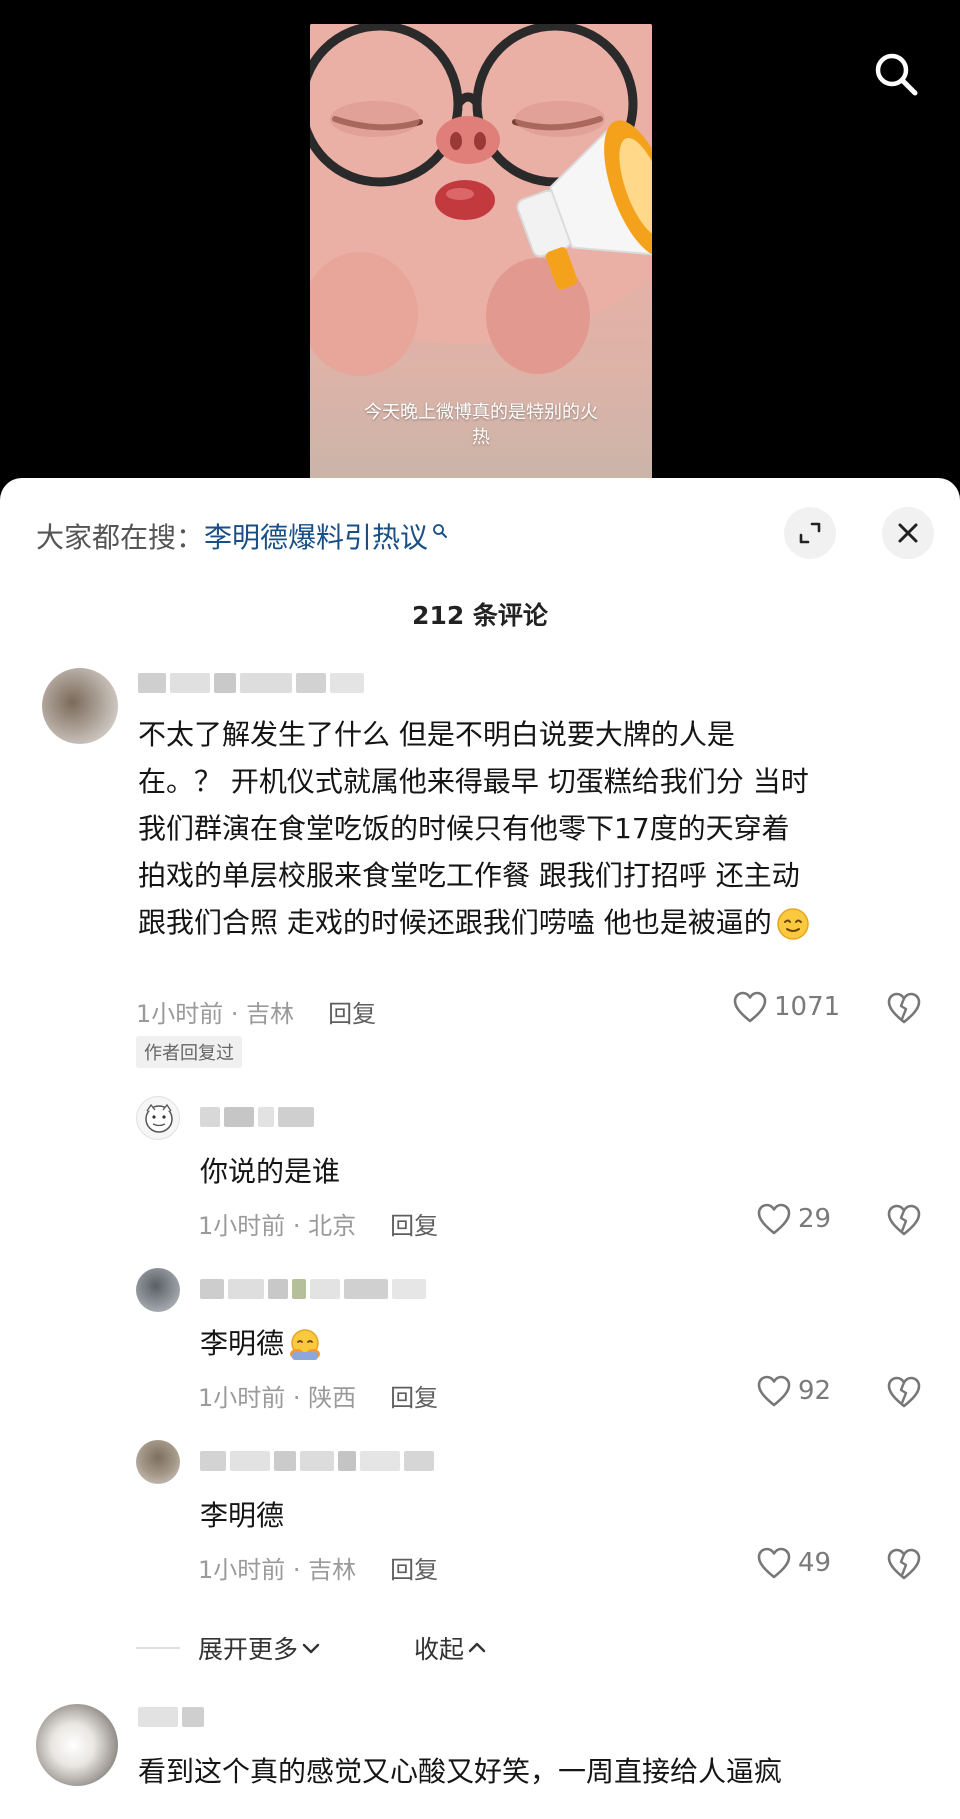 This screenshot has width=960, height=1819. I want to click on video-caption: 今天晚上微博真的是特别的火 热, so click(481, 425).